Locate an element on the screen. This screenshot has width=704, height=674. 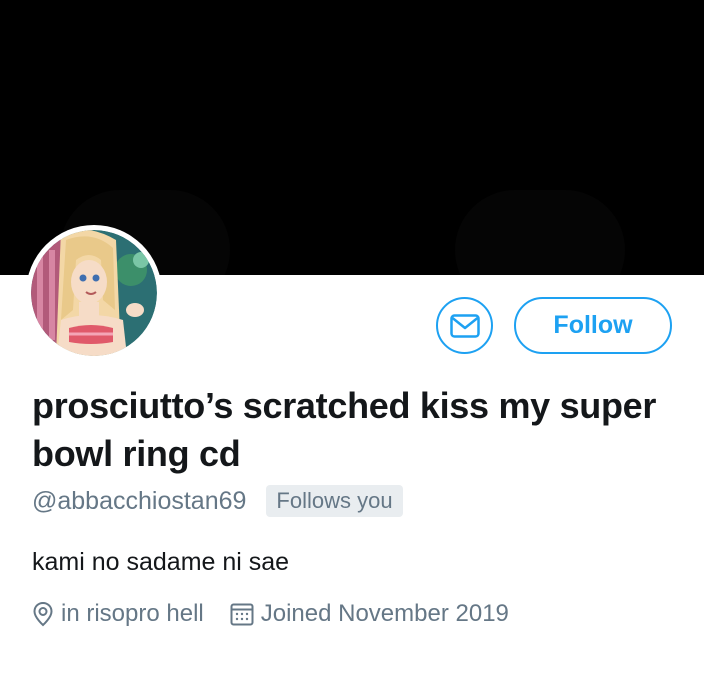
location-item: in risopro hell is located at coordinates (118, 614).